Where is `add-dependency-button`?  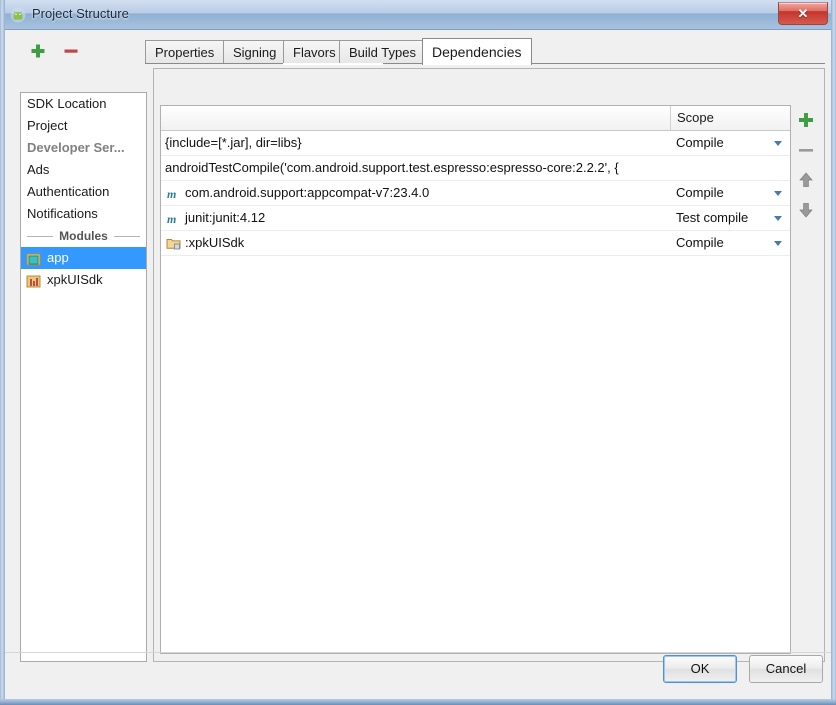
add-dependency-button is located at coordinates (806, 120).